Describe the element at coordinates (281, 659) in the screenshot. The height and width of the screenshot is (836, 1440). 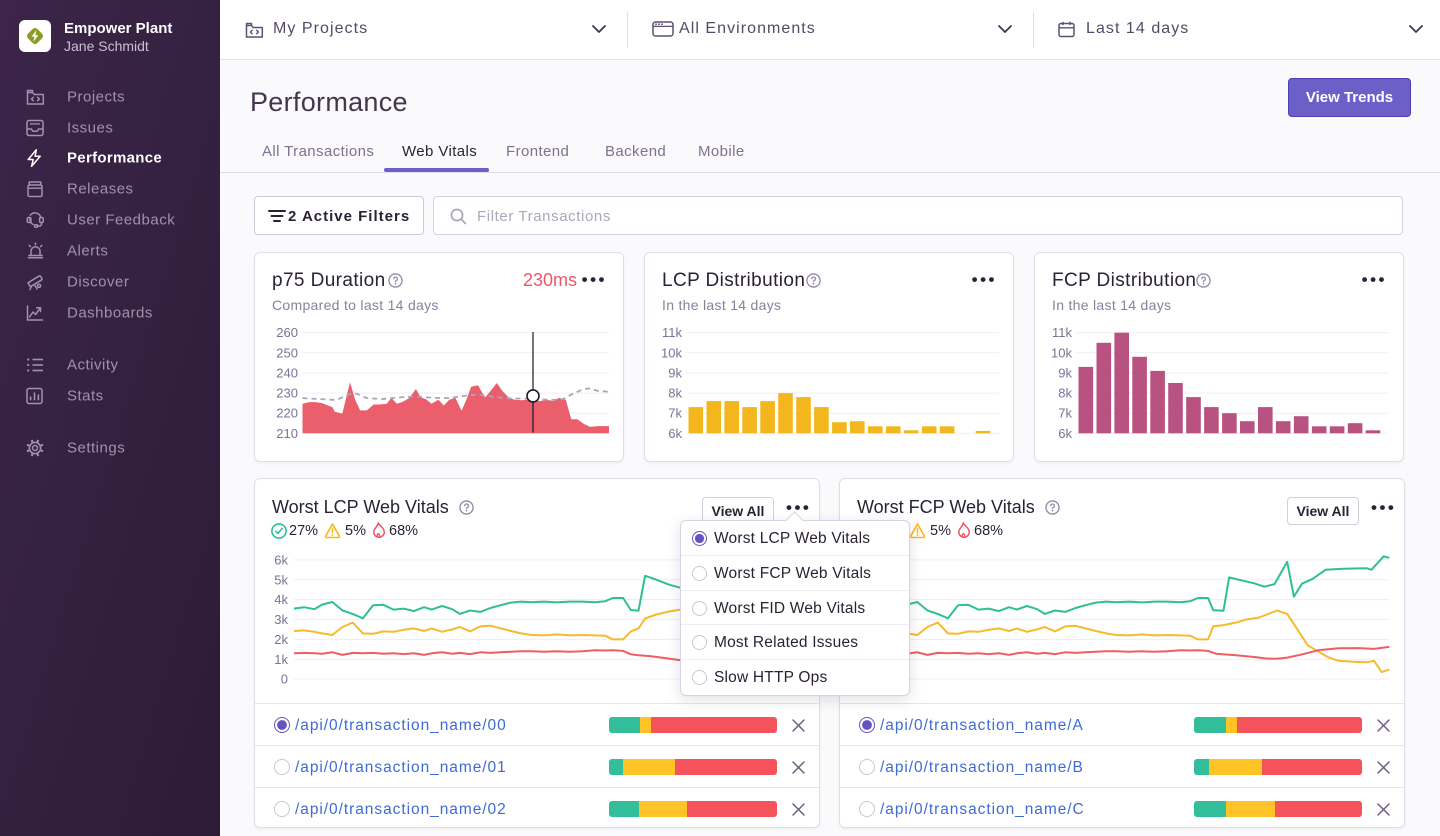
I see `svg-text: 1k` at that location.